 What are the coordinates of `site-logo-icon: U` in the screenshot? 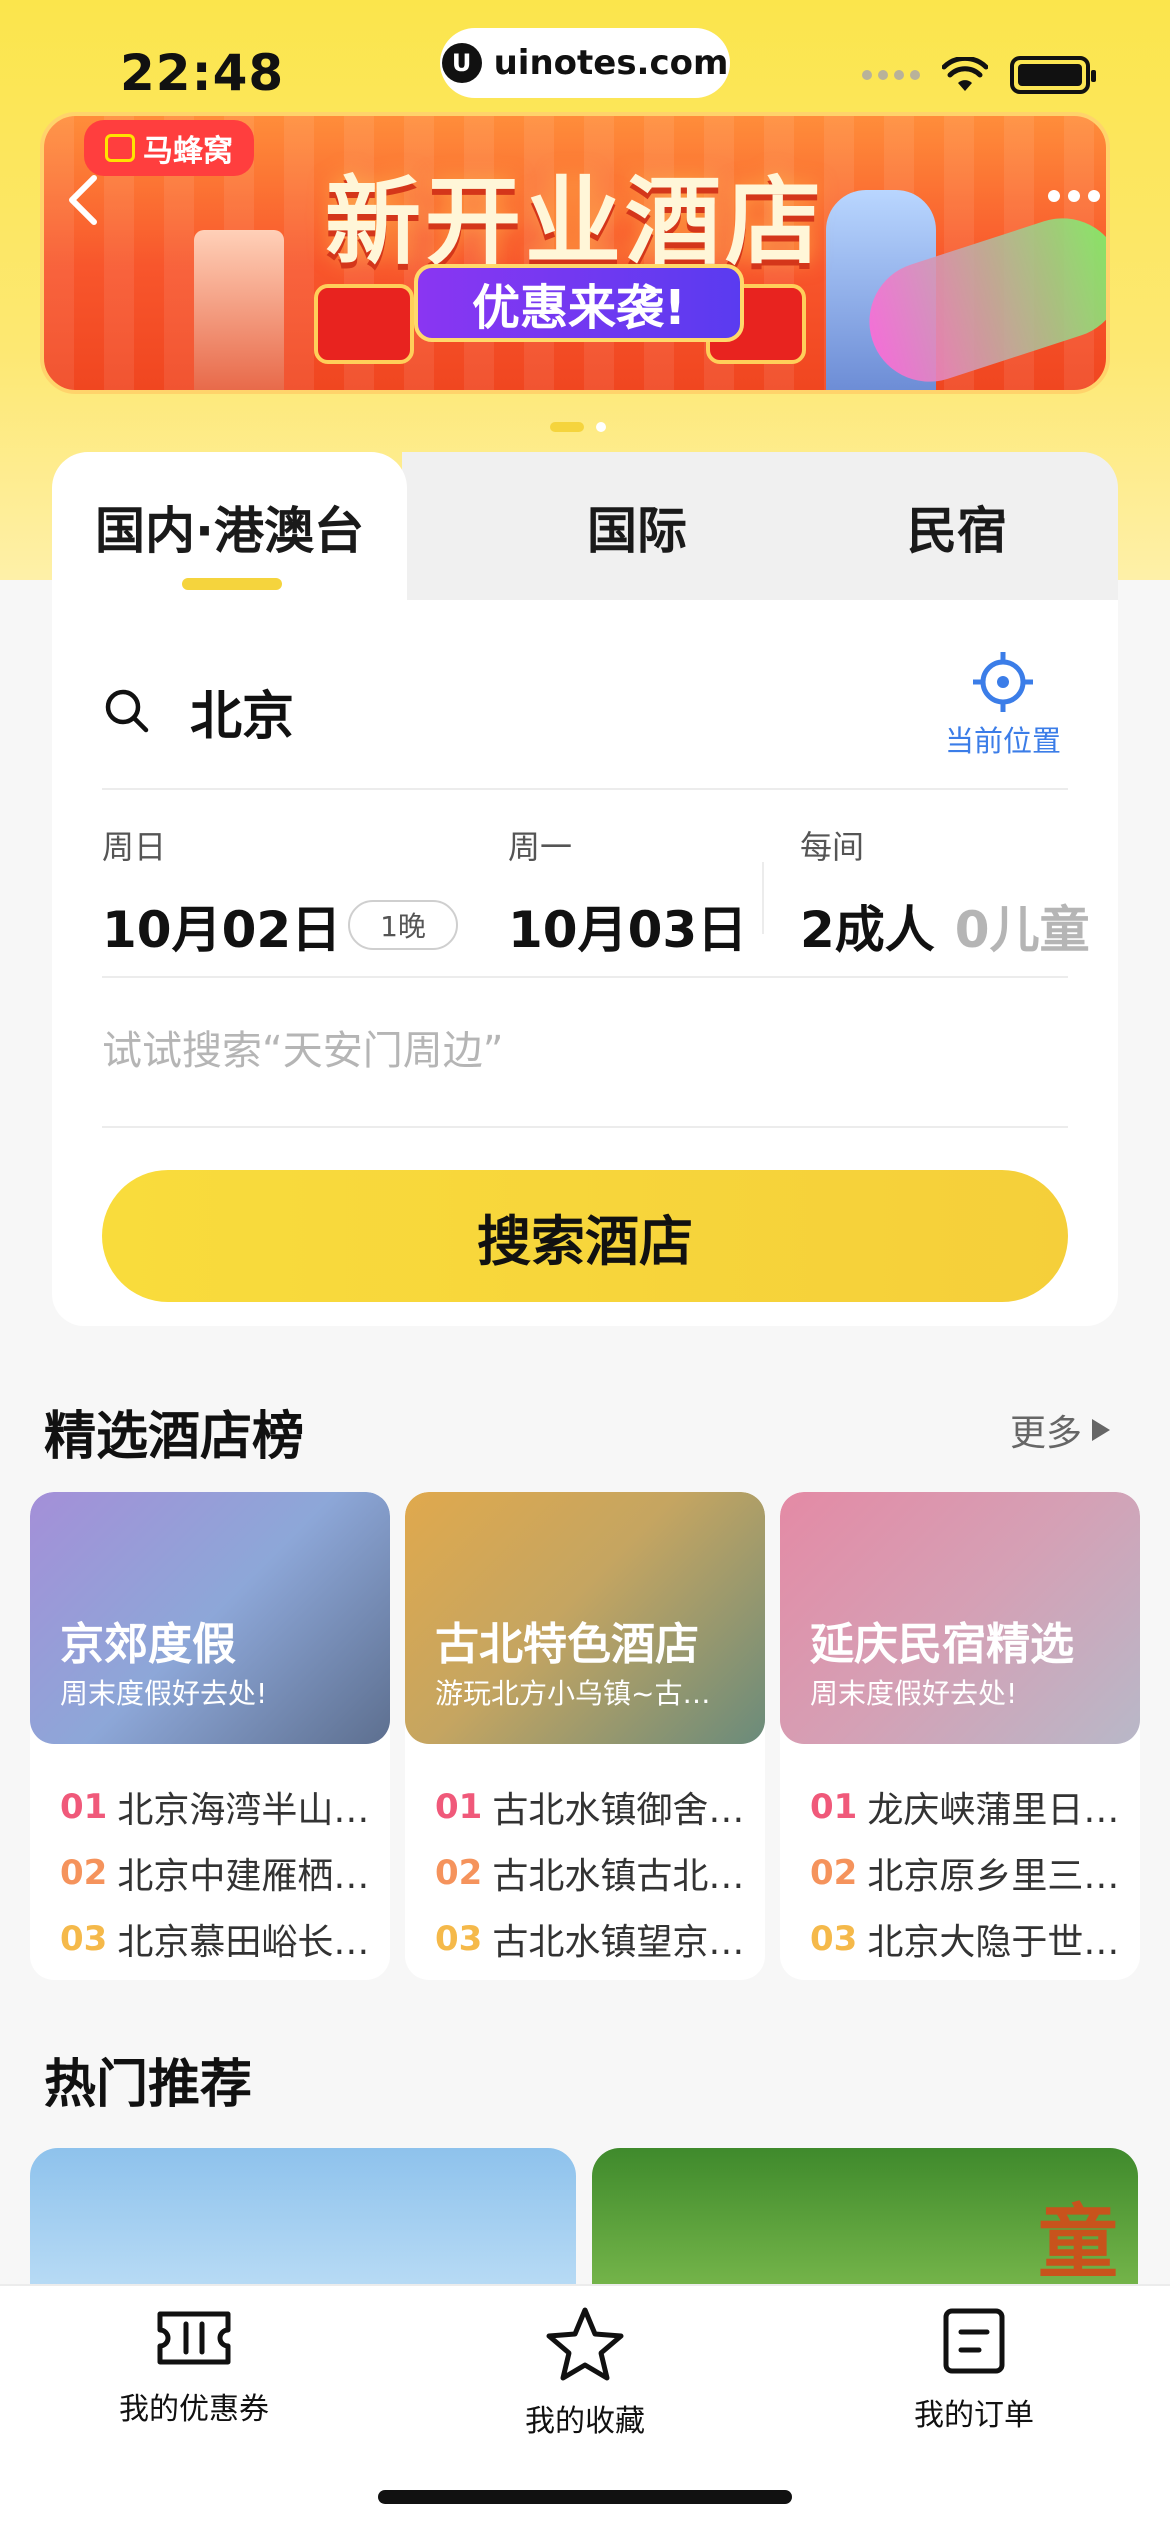 It's located at (461, 63).